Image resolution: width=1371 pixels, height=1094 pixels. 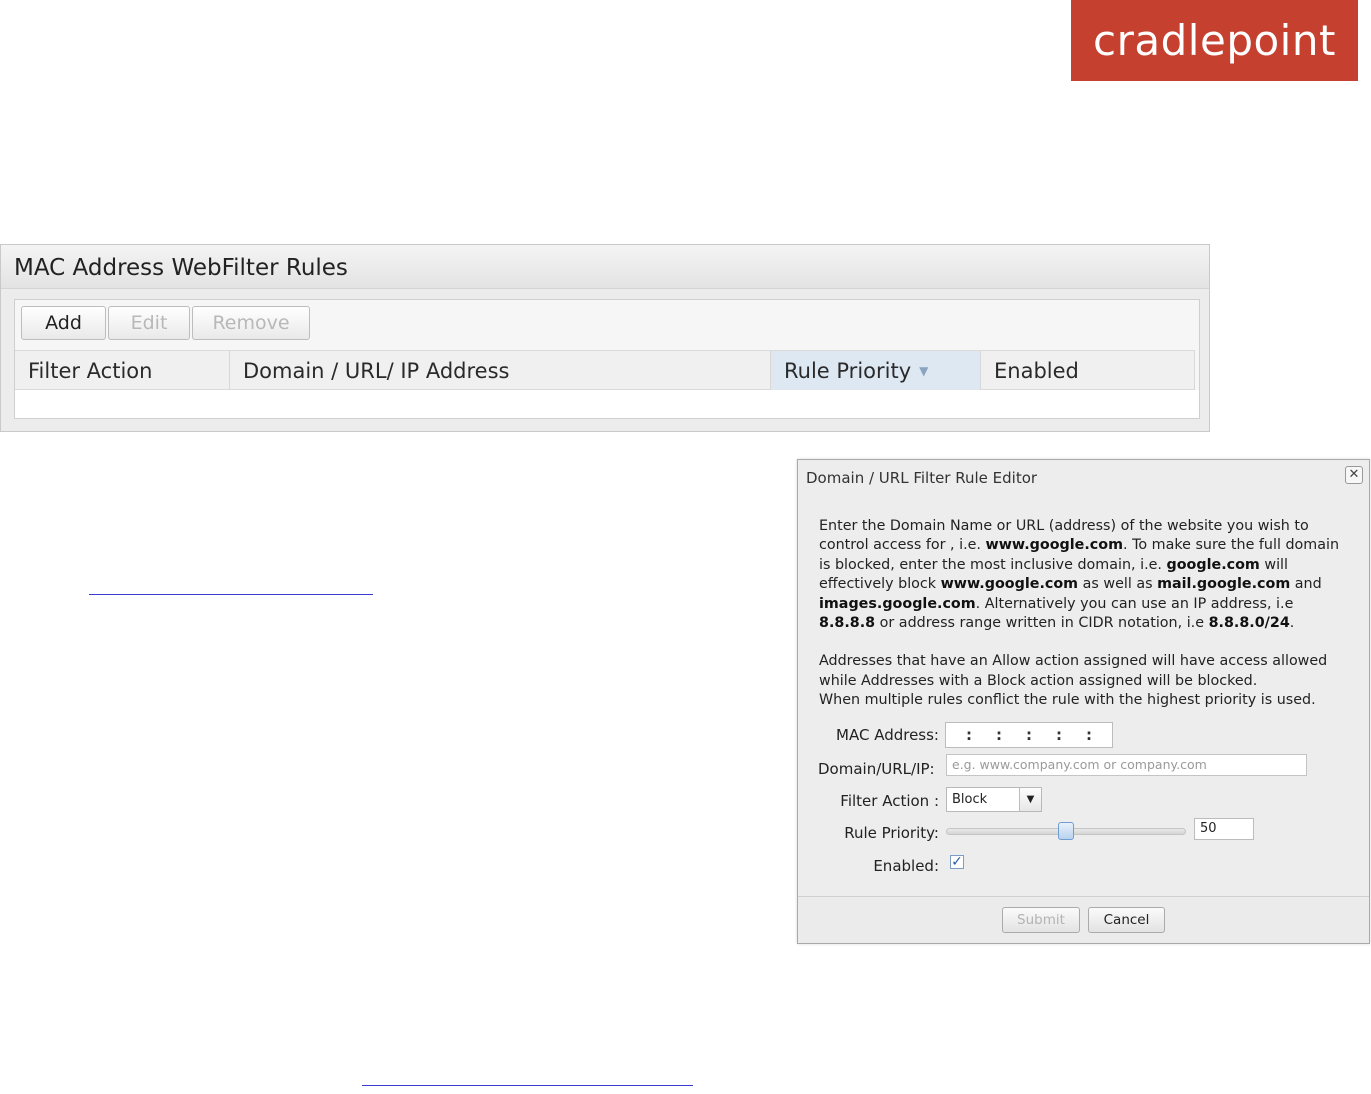 I want to click on column-label: Rule Priority, so click(x=848, y=370).